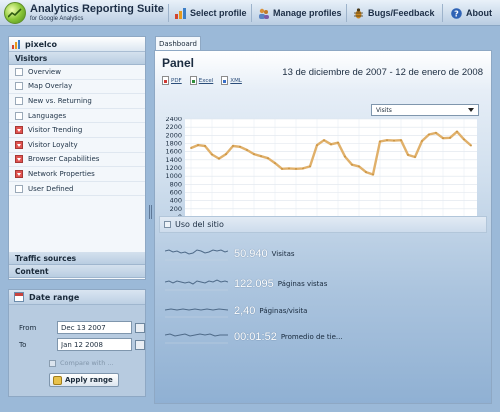  I want to click on apply-range-button: Apply range, so click(84, 380).